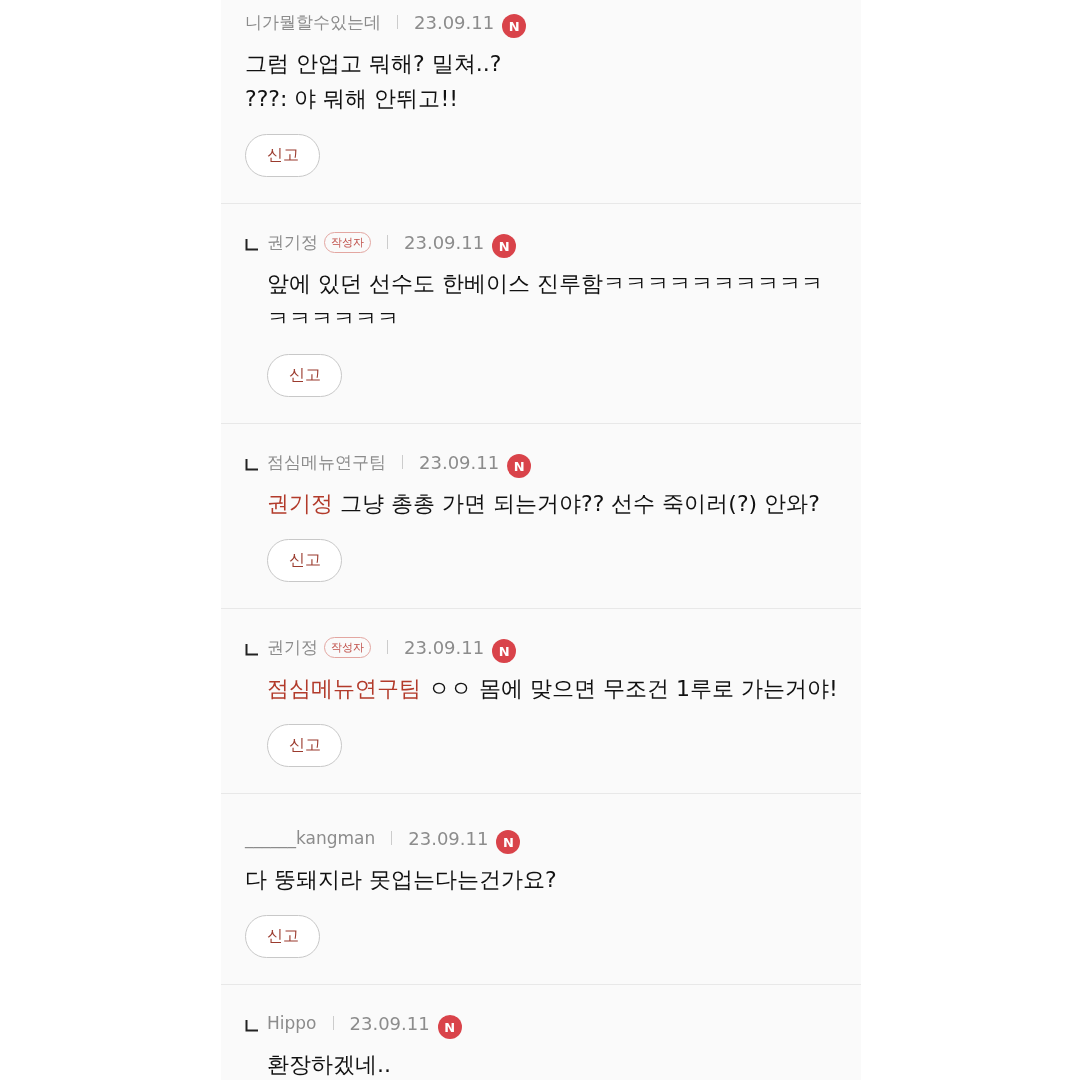 The height and width of the screenshot is (1080, 1080). Describe the element at coordinates (374, 81) in the screenshot. I see `comment-text: 그럼 안업고 뭐해? 밀쳐..? ???: 야 뭐해 안뛰고!!` at that location.